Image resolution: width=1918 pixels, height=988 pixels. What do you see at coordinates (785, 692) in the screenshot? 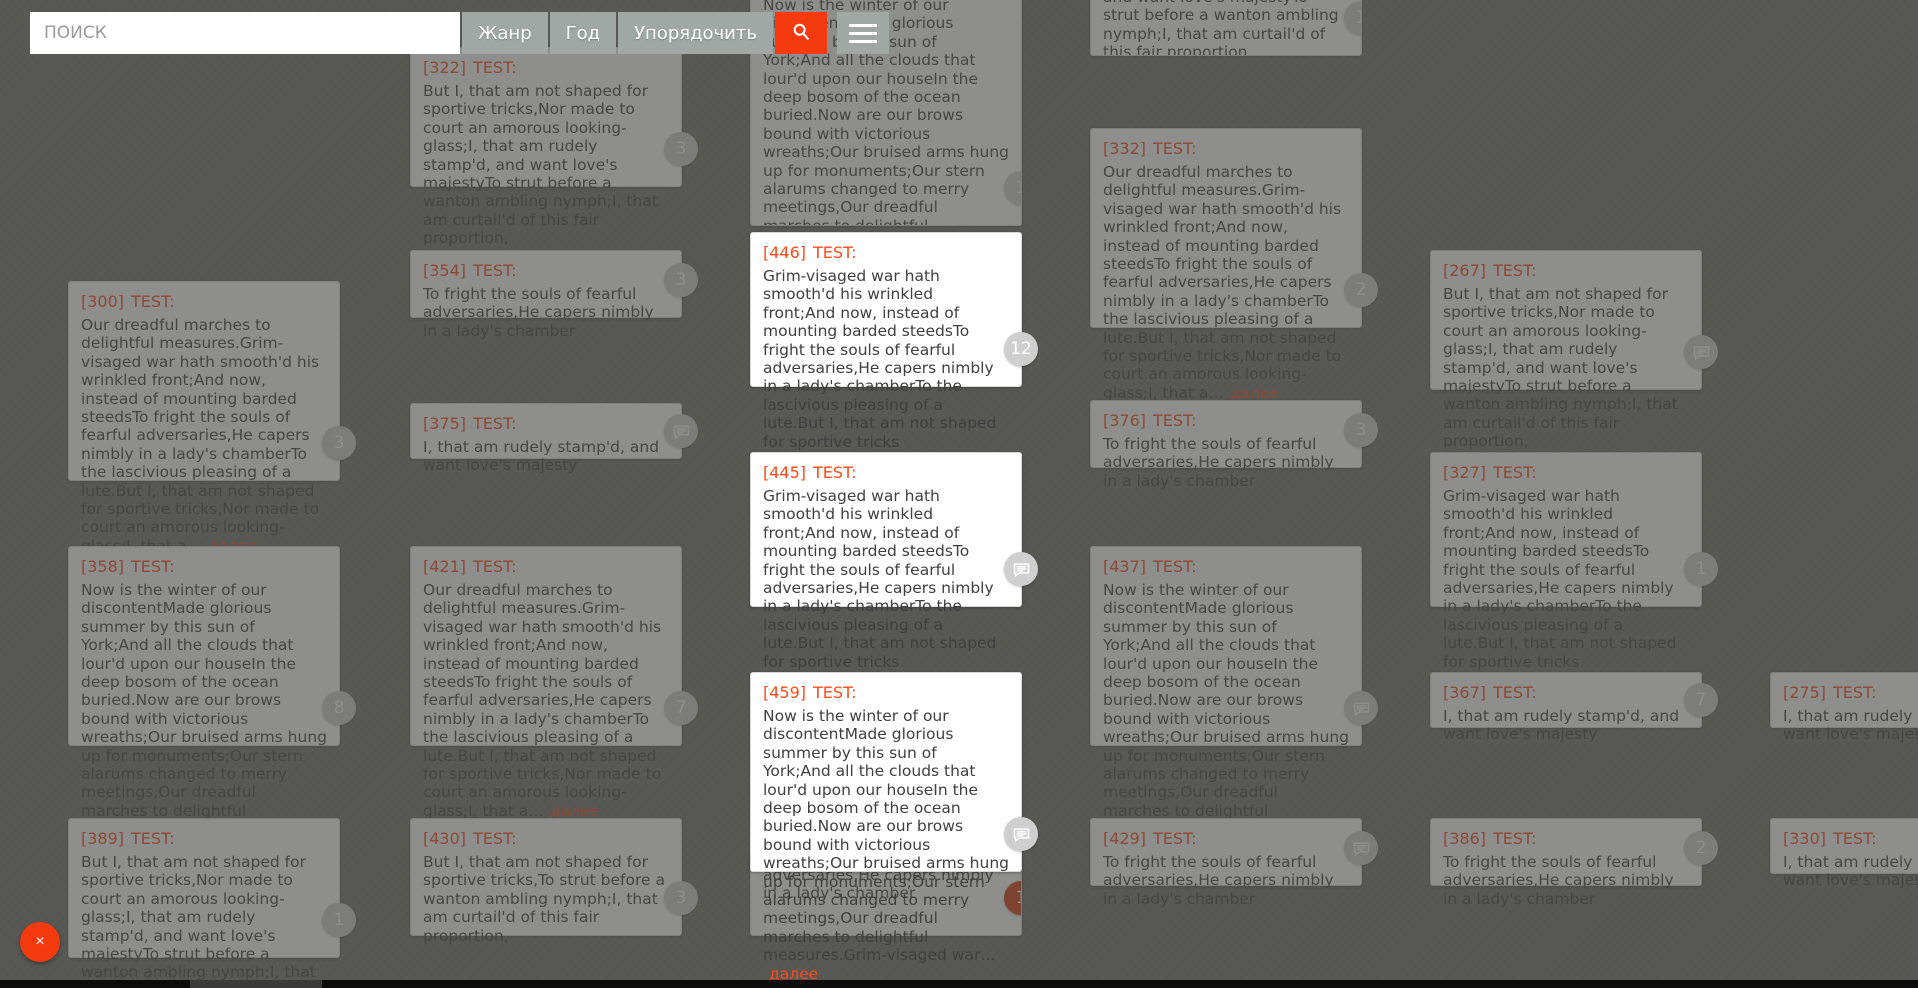
I see `card-id: [459]` at bounding box center [785, 692].